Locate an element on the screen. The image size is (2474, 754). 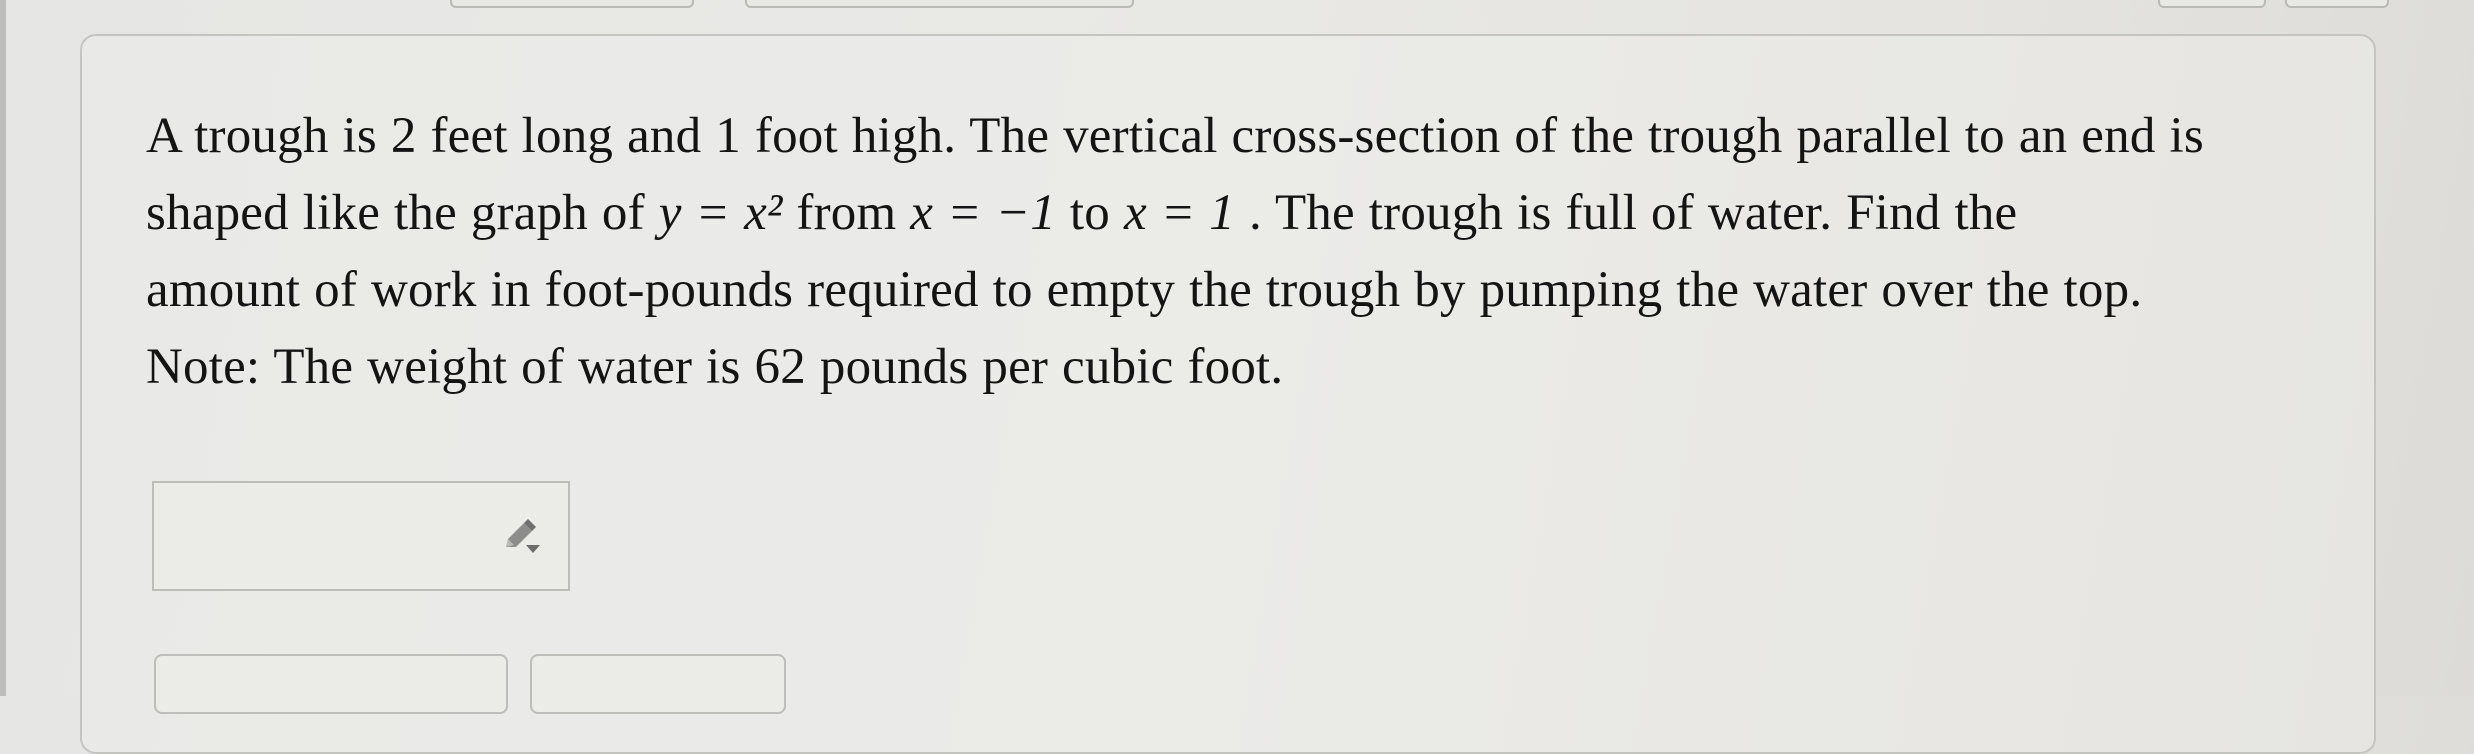
equation-parabola: y = x² is located at coordinates (720, 213).